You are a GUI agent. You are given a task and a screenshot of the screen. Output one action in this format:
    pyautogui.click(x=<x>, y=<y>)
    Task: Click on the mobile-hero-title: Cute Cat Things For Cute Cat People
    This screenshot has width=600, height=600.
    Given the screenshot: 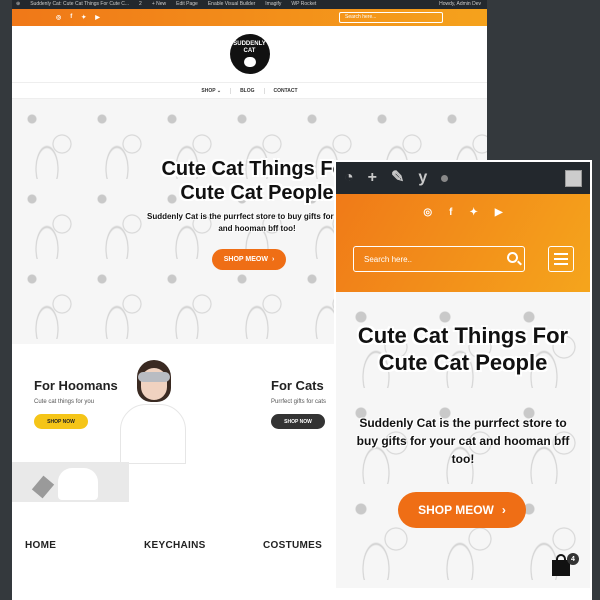 What is the action you would take?
    pyautogui.click(x=463, y=349)
    